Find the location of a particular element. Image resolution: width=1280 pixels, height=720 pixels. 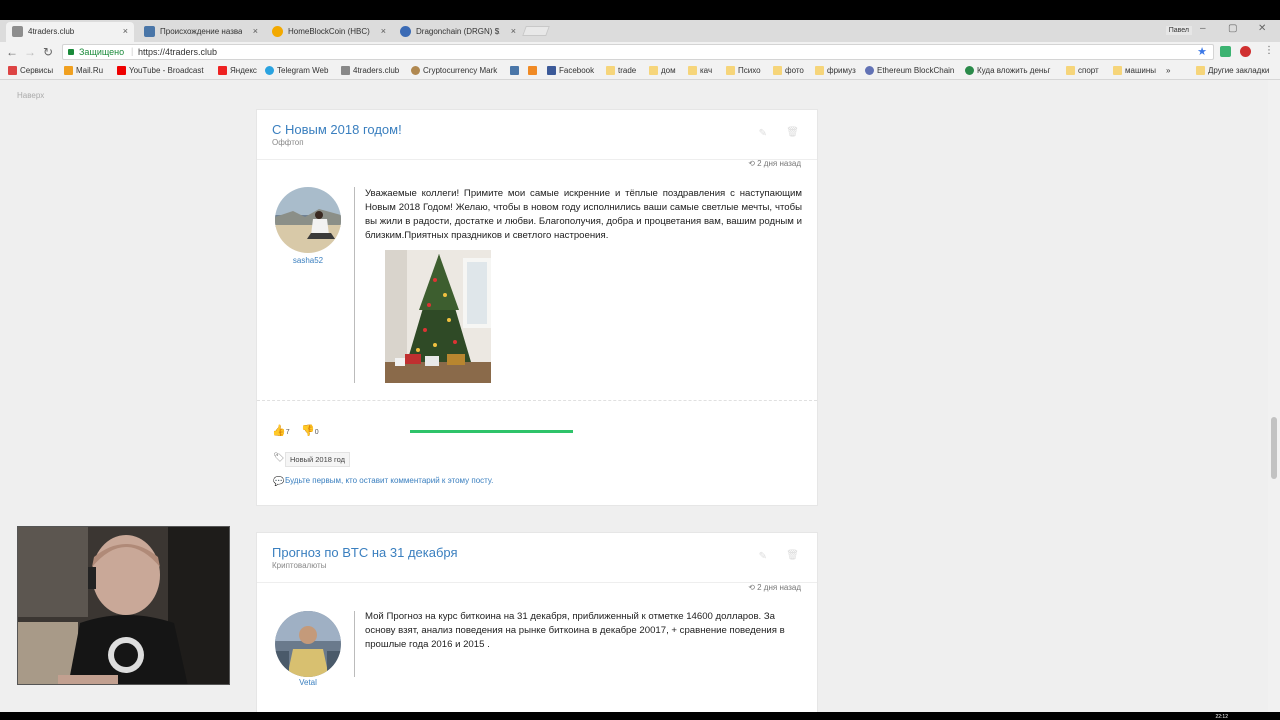

tab-homeblockcoin: HomeBlockCoin (HBC) $ × is located at coordinates (329, 32).